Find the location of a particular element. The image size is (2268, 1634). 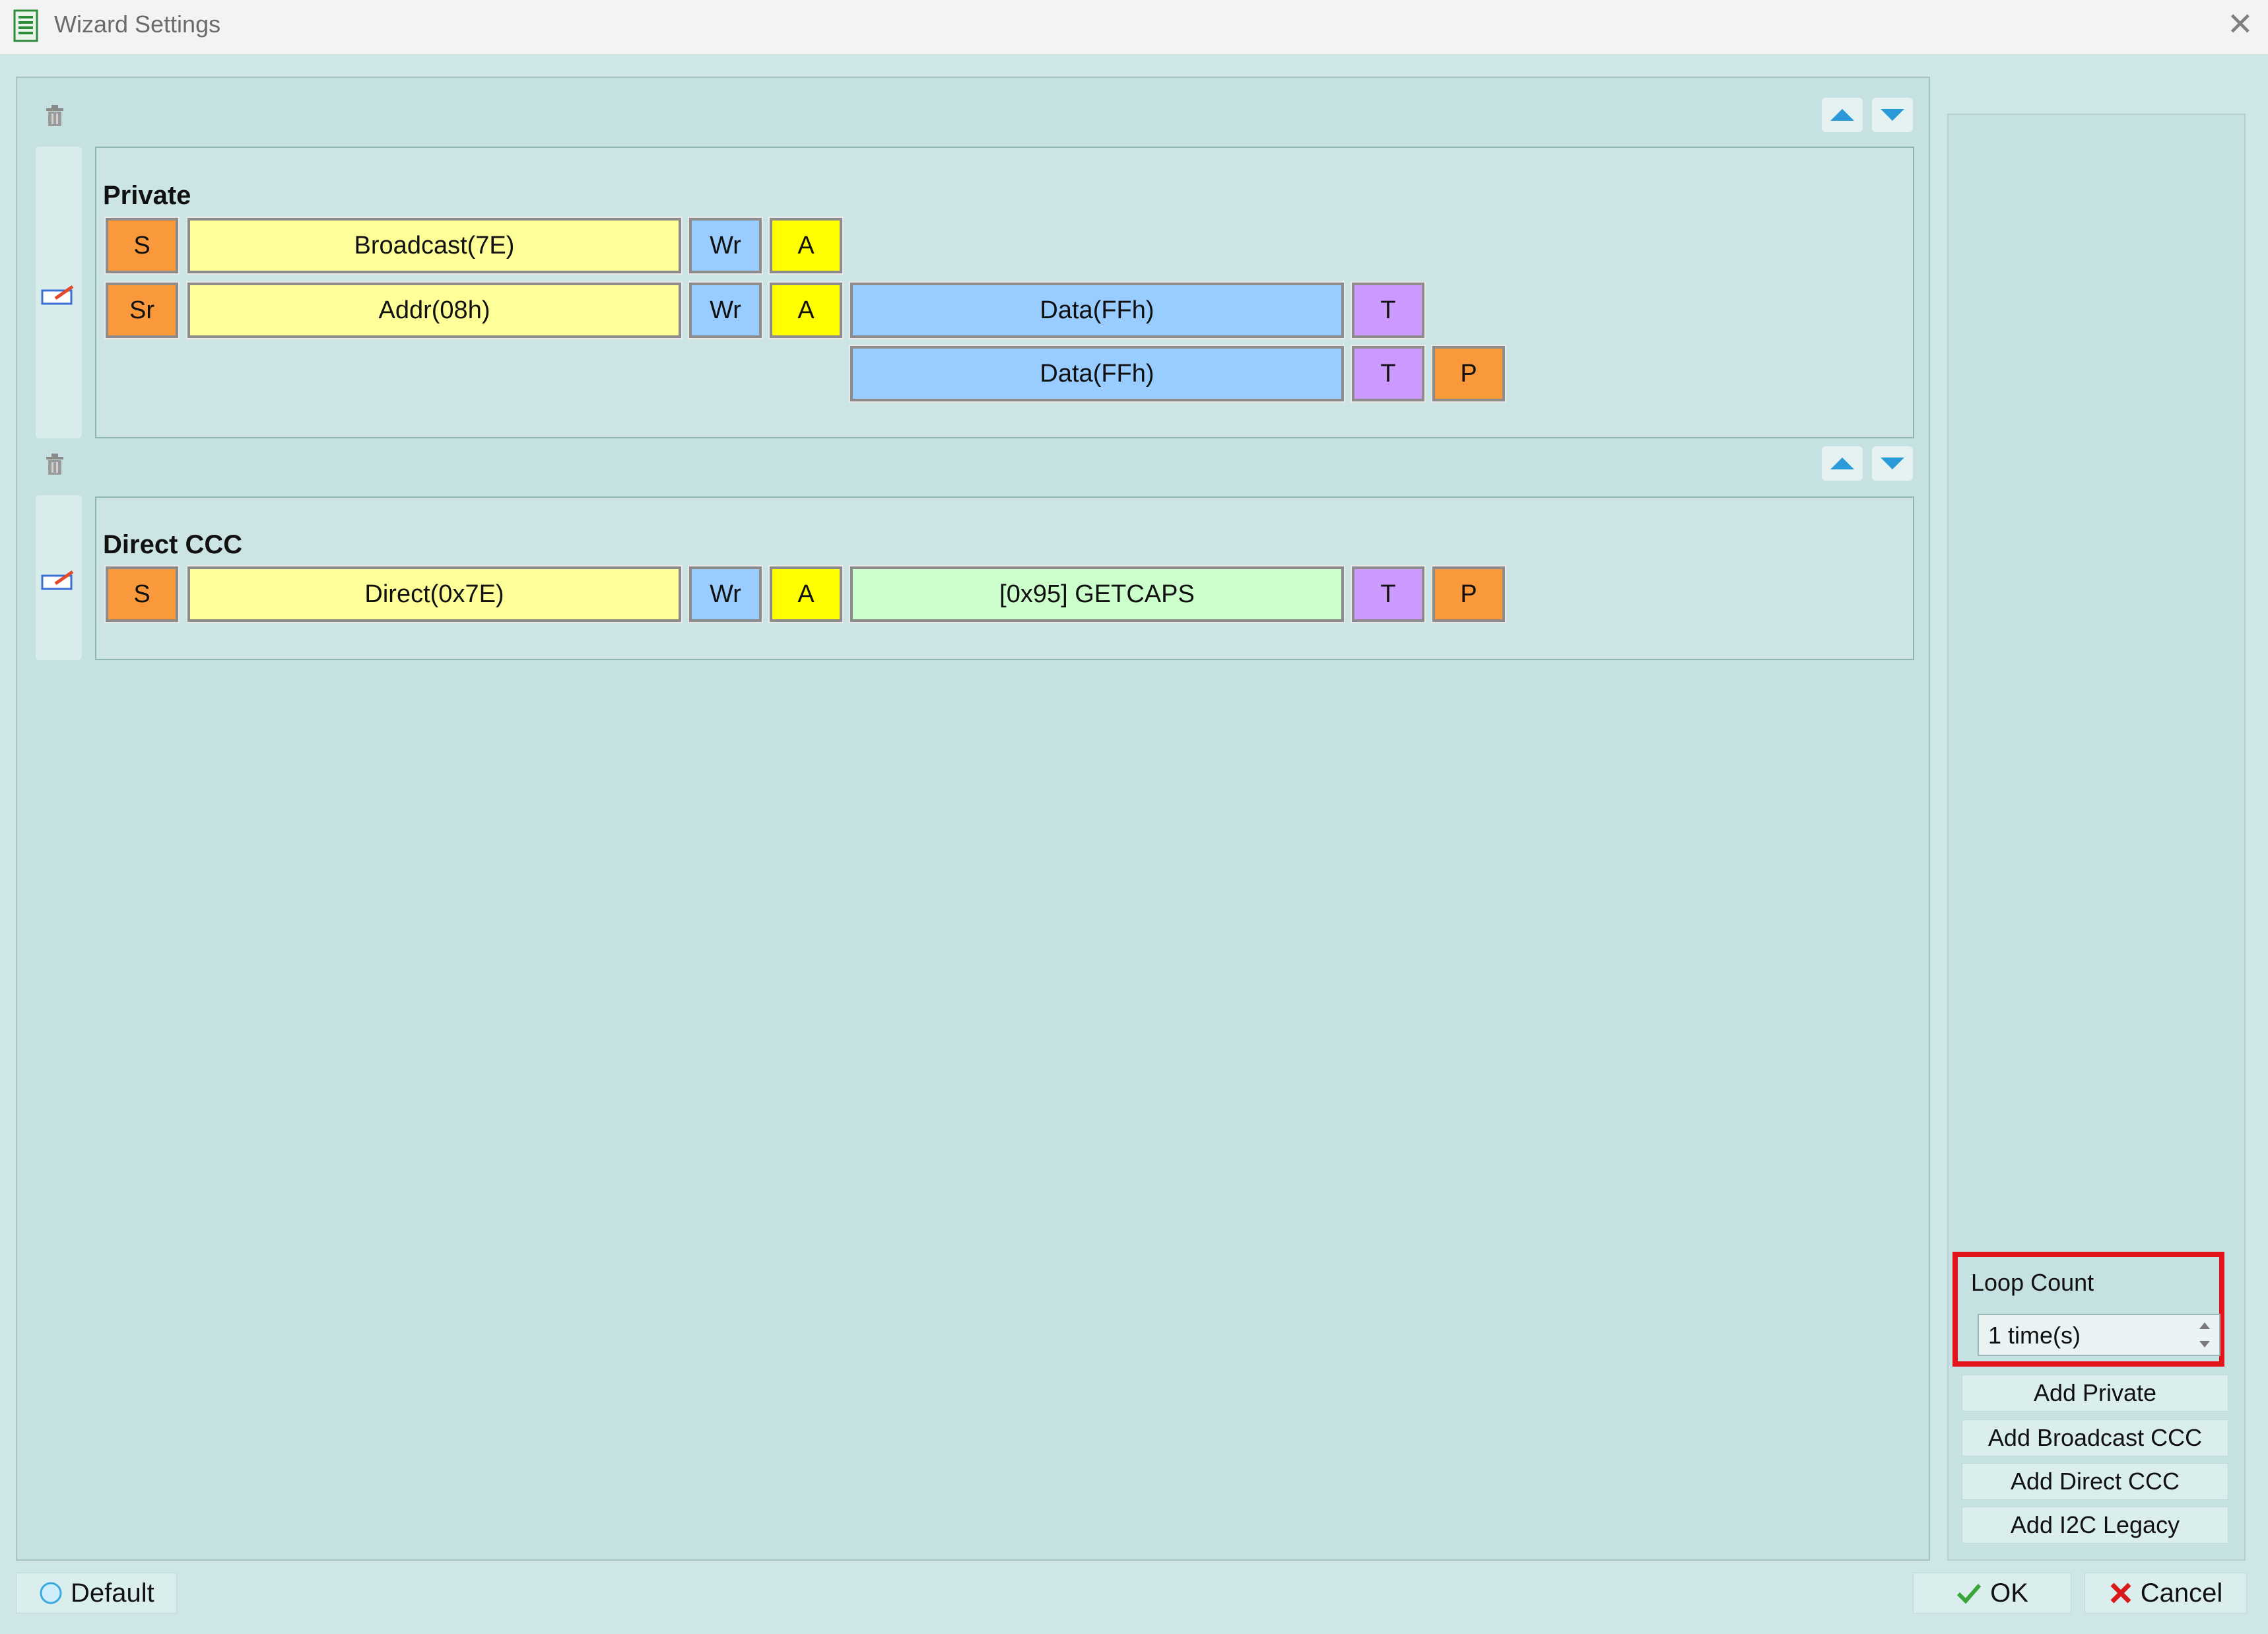

add-private-button: Add Private is located at coordinates (2095, 1394).